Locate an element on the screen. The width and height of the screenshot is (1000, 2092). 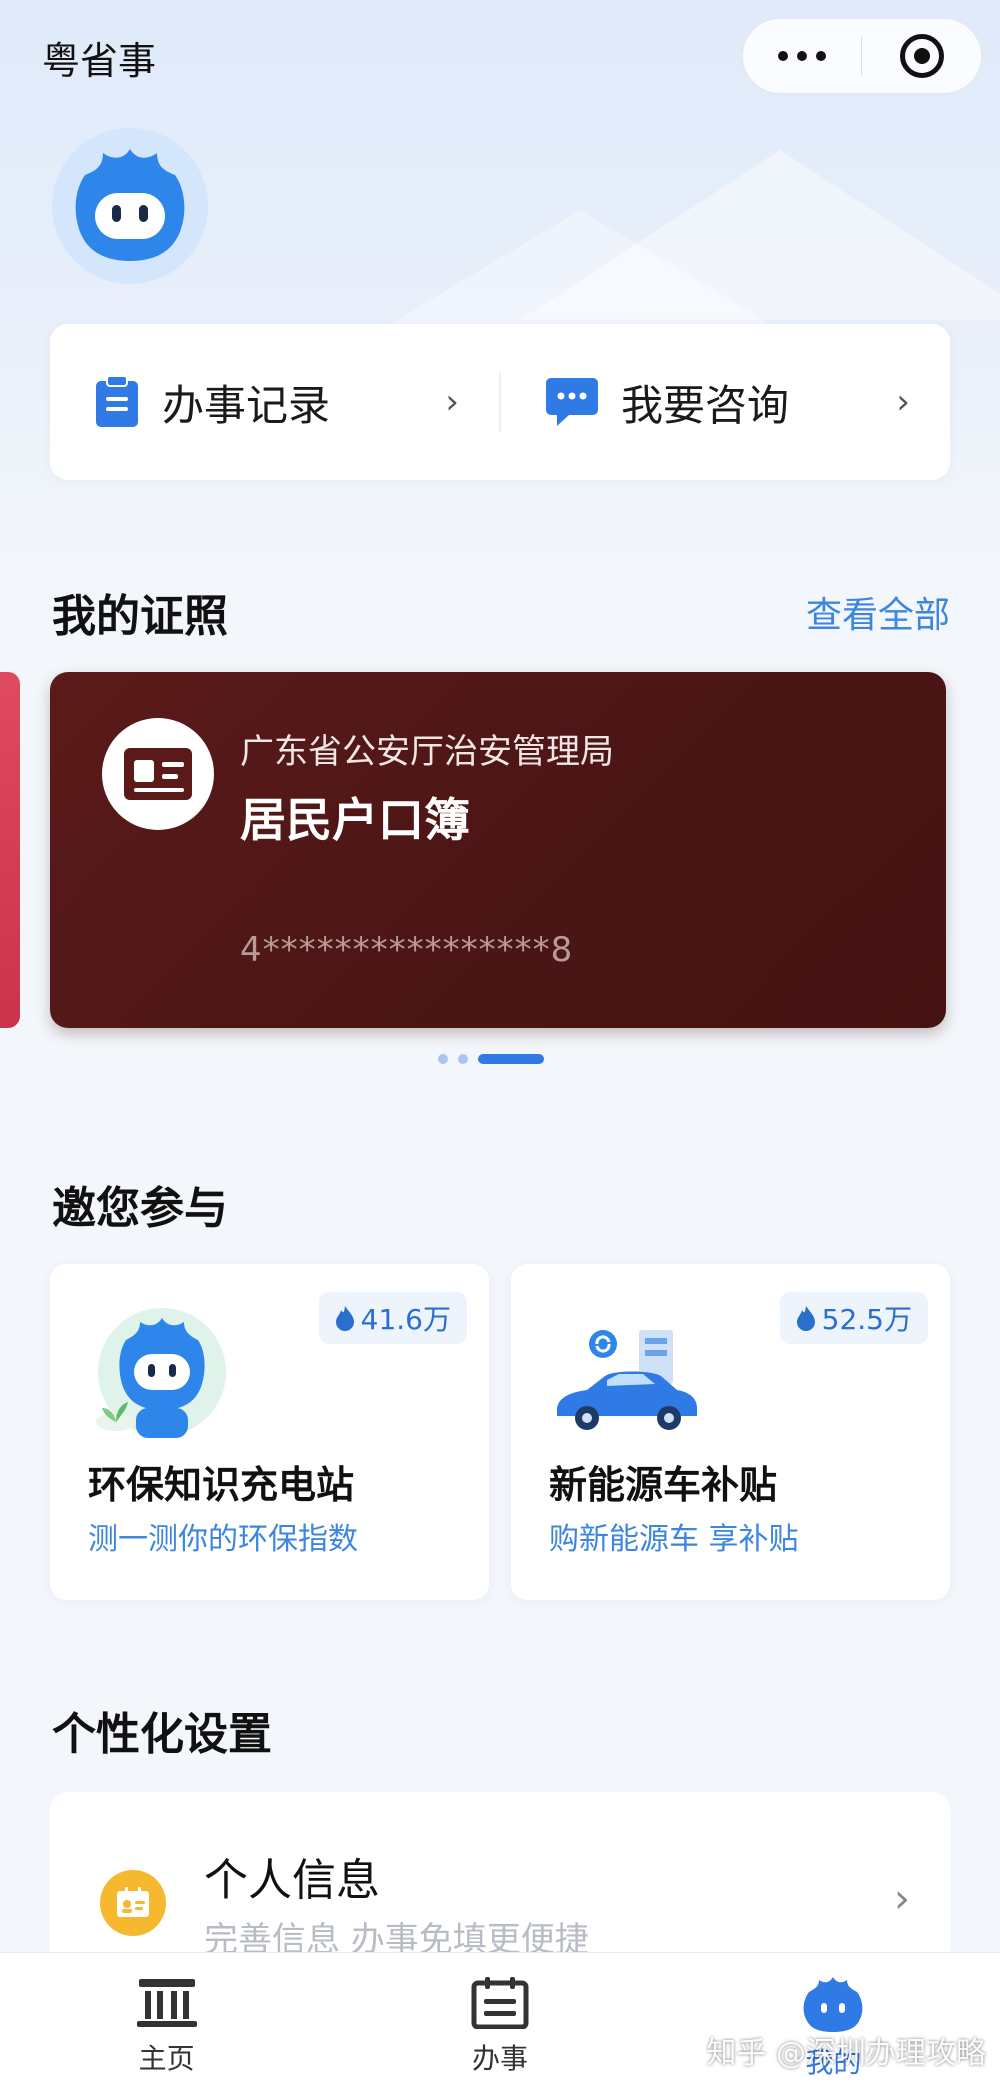
tab-services: 办事 is located at coordinates (499, 2022).